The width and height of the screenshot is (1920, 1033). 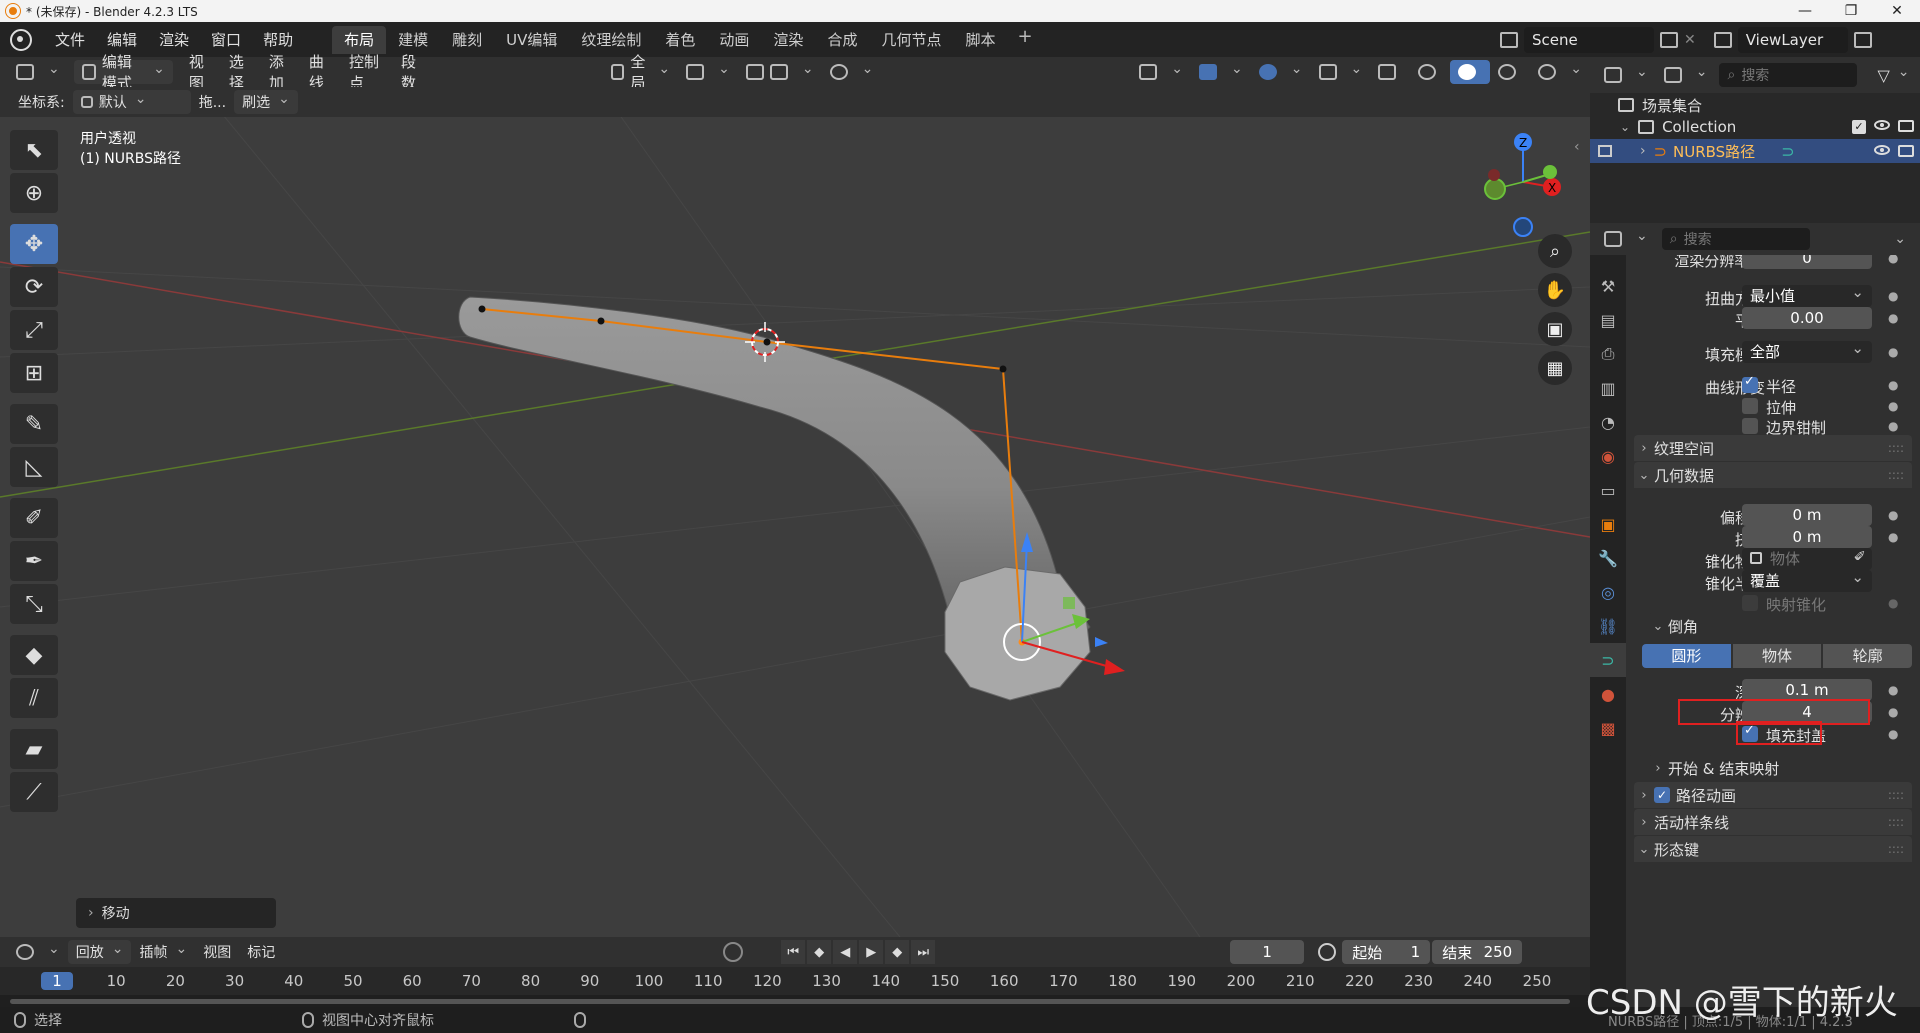 What do you see at coordinates (1161, 72) in the screenshot?
I see `visibility-selector` at bounding box center [1161, 72].